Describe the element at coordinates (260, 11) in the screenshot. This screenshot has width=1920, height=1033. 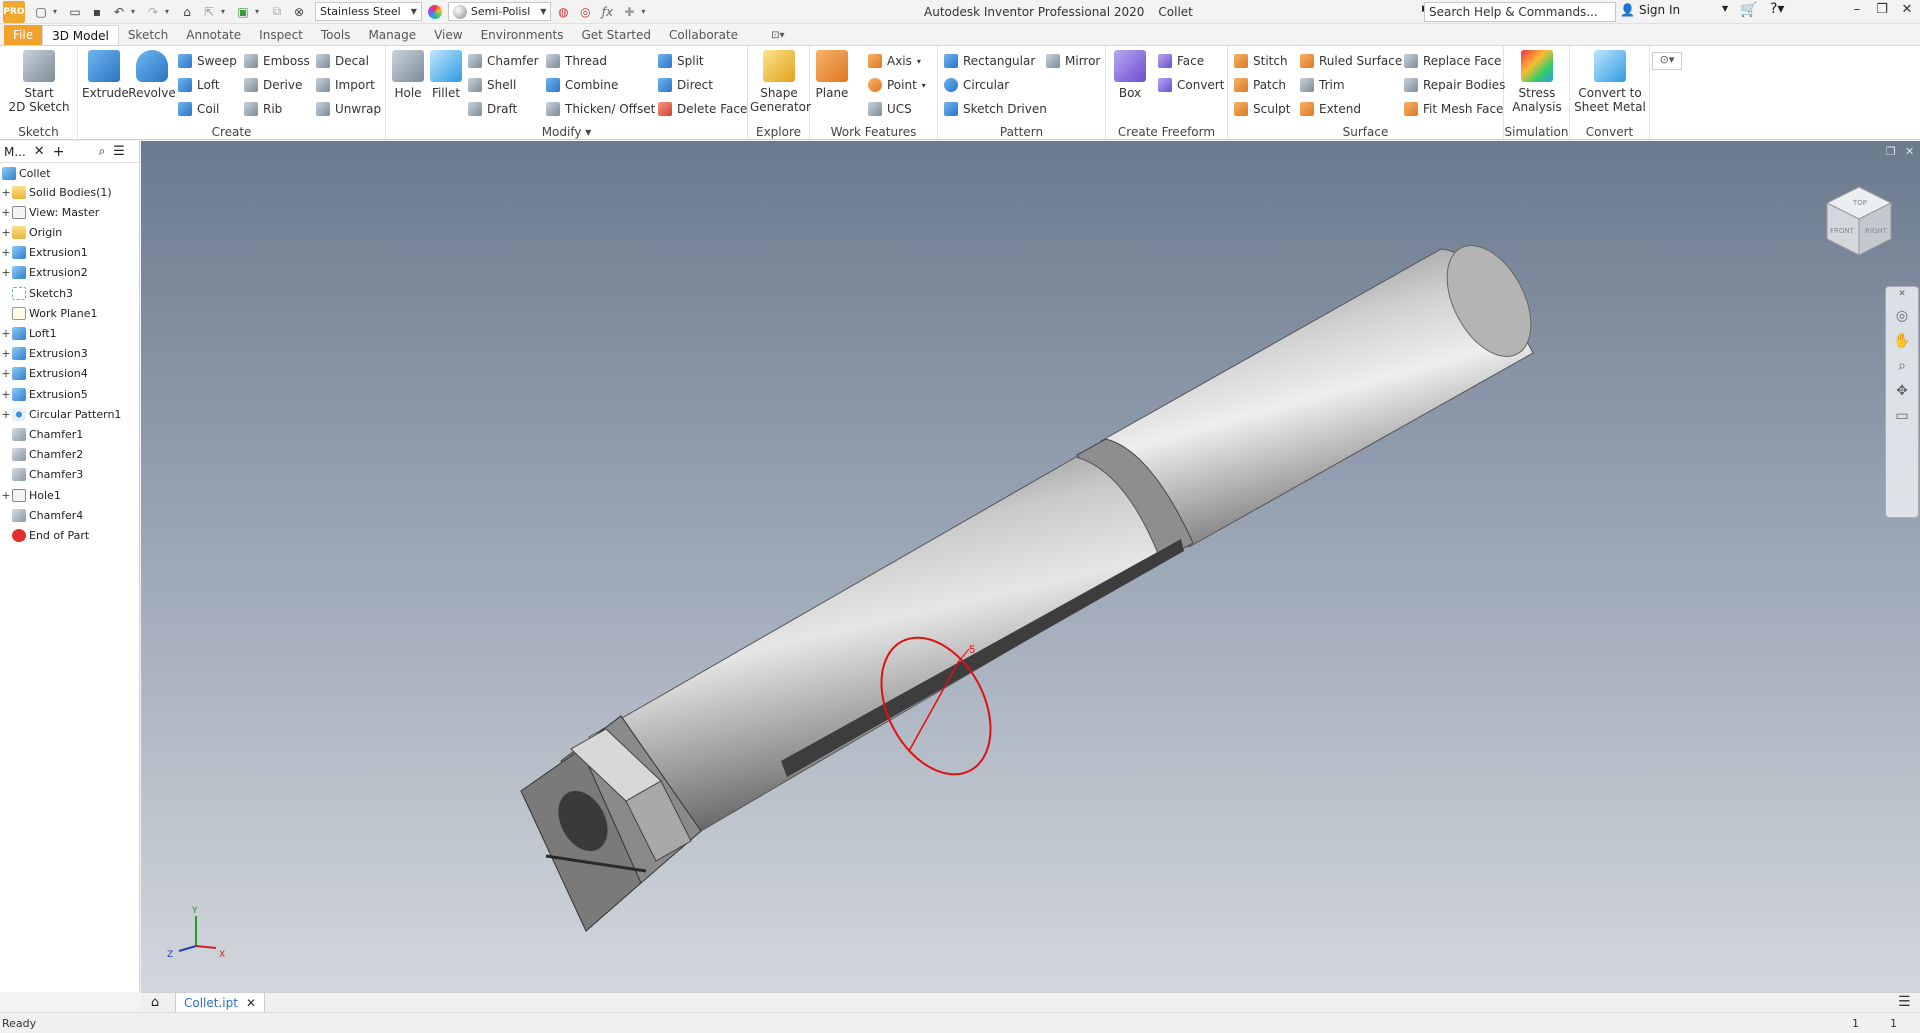
I see `update-dropdown: ▾` at that location.